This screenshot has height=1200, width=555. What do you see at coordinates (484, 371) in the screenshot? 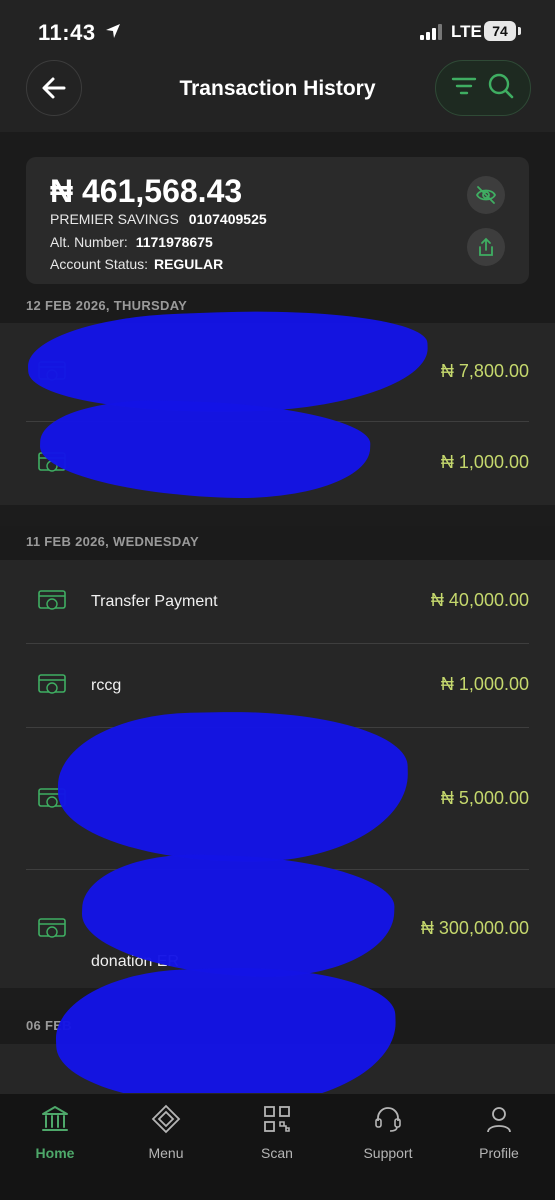
I see `transaction-amount: ₦ 7,800.00` at bounding box center [484, 371].